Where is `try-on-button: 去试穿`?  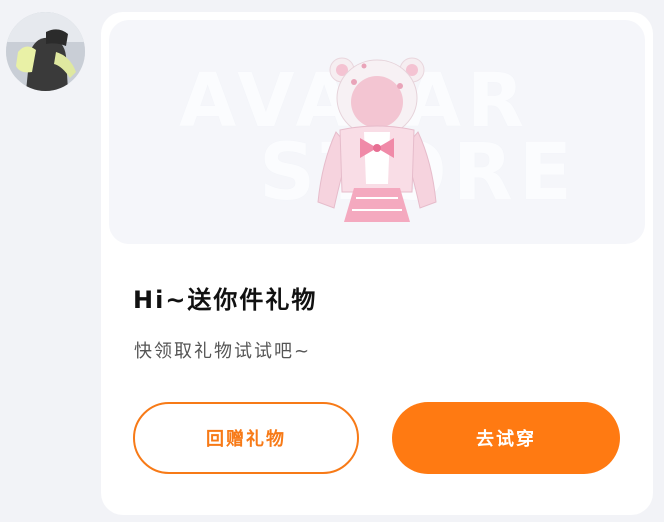 try-on-button: 去试穿 is located at coordinates (506, 438).